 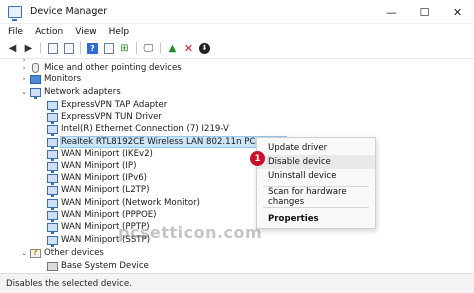 What do you see at coordinates (35, 68) in the screenshot?
I see `mouse-icon` at bounding box center [35, 68].